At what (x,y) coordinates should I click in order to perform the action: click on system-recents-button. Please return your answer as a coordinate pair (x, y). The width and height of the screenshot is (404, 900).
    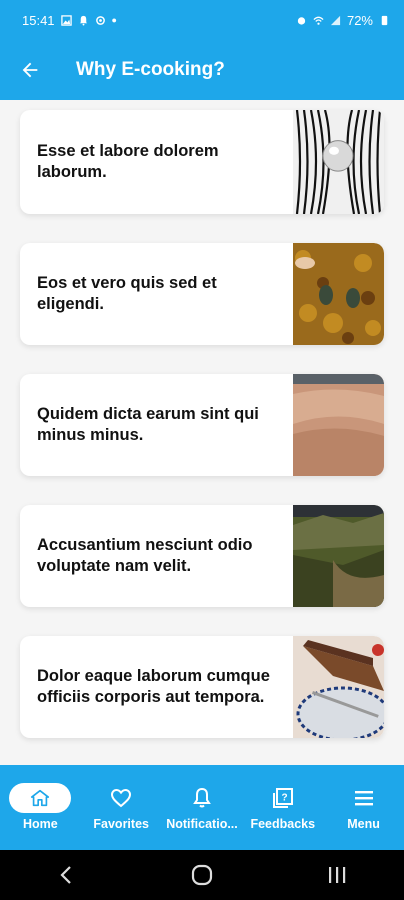
    Looking at the image, I should click on (337, 875).